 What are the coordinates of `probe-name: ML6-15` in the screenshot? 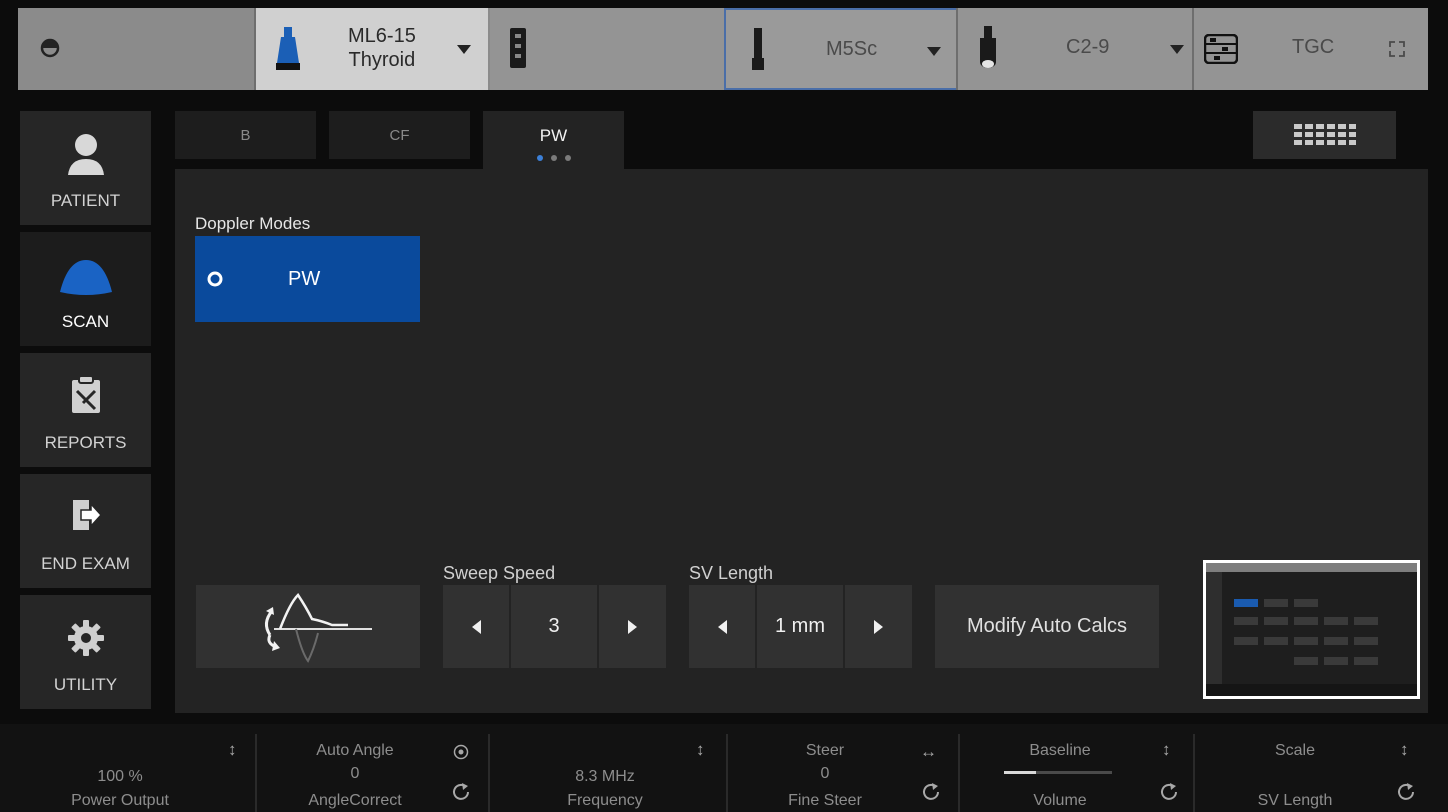 It's located at (382, 36).